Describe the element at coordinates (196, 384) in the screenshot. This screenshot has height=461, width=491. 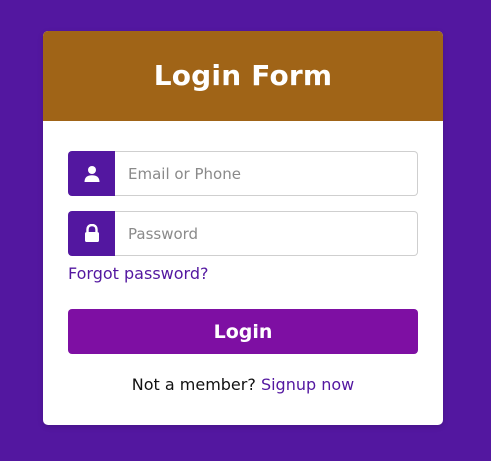
I see `signup-prompt: Not a member?` at that location.